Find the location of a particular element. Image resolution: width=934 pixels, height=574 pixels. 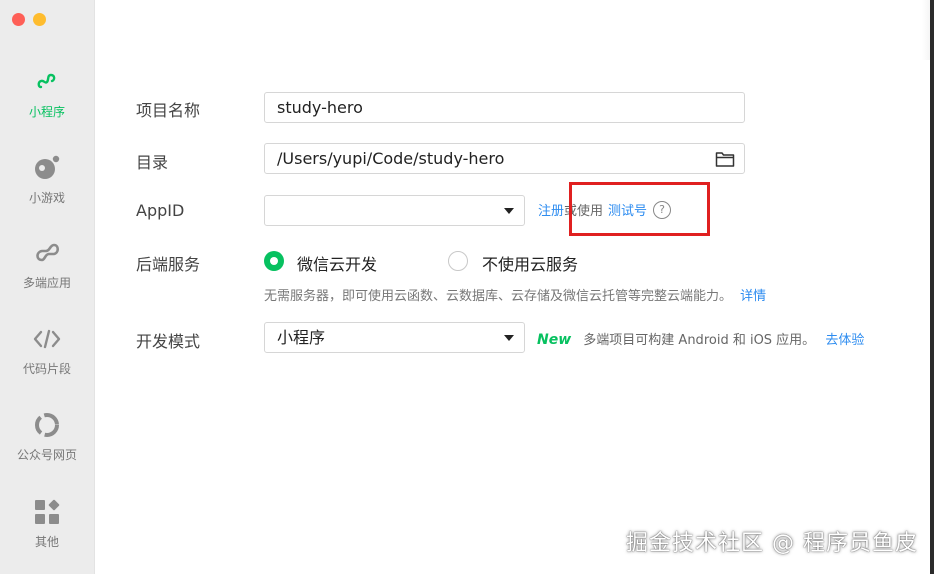

project-name-input: study-hero is located at coordinates (504, 107).